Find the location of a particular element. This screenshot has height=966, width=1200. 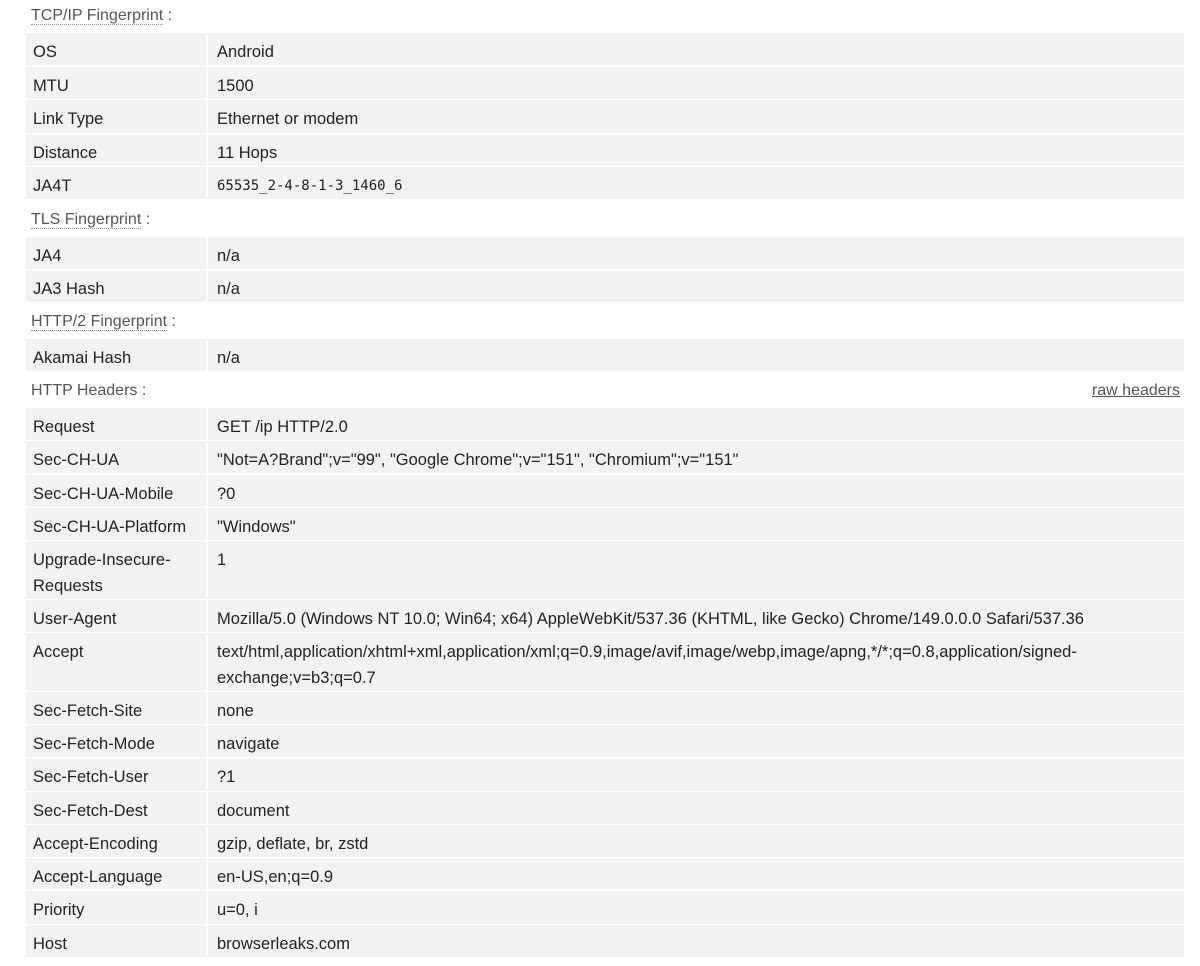

row-key: Link Type is located at coordinates (68, 119).